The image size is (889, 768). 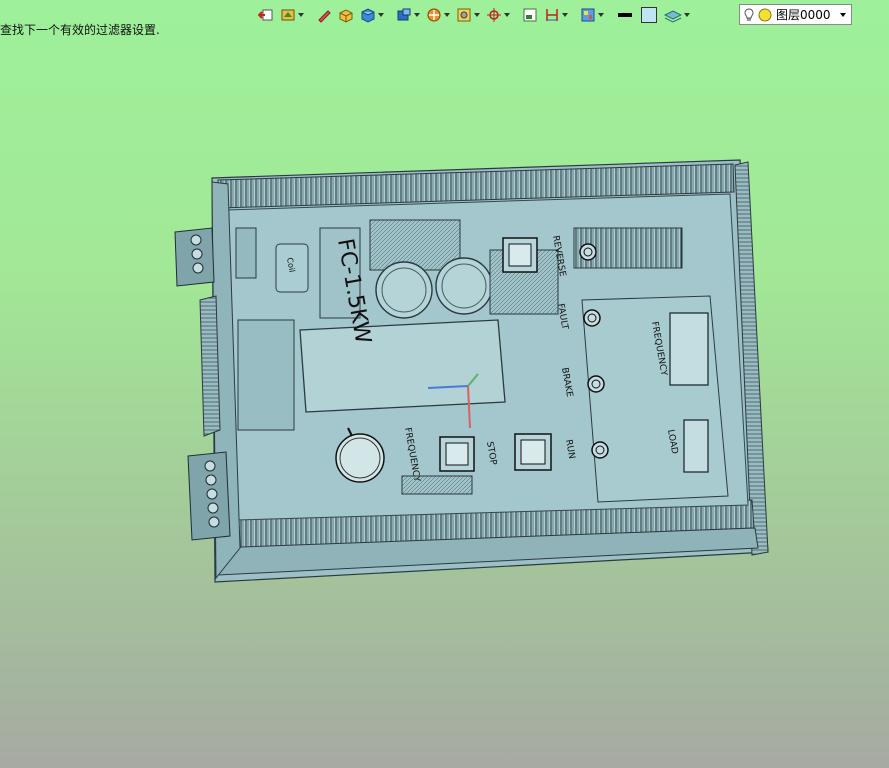 I want to click on run-button, so click(x=533, y=452).